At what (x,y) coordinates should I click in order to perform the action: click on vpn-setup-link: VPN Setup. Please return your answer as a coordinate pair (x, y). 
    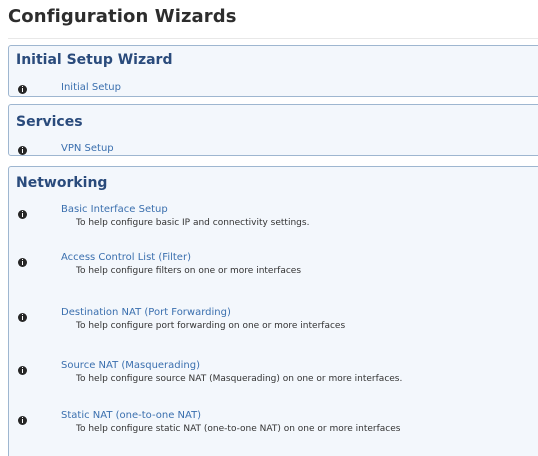
    Looking at the image, I should click on (87, 148).